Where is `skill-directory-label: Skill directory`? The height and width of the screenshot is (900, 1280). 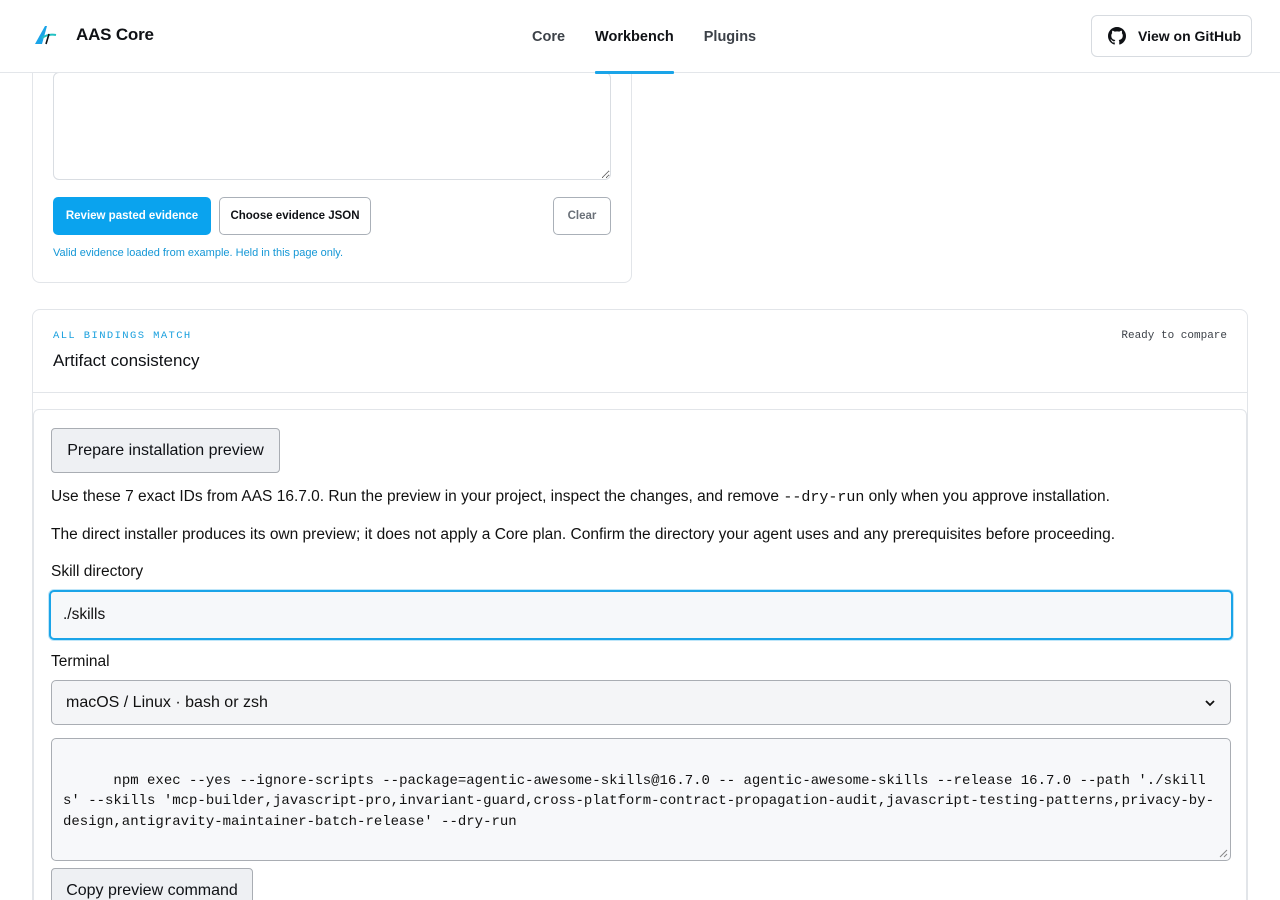 skill-directory-label: Skill directory is located at coordinates (97, 571).